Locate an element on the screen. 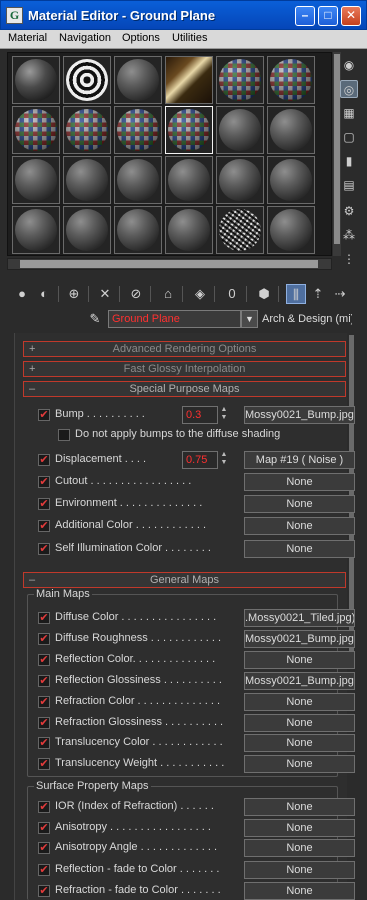 The height and width of the screenshot is (900, 367). translucency-weight-checkbox: ✔ is located at coordinates (44, 764).